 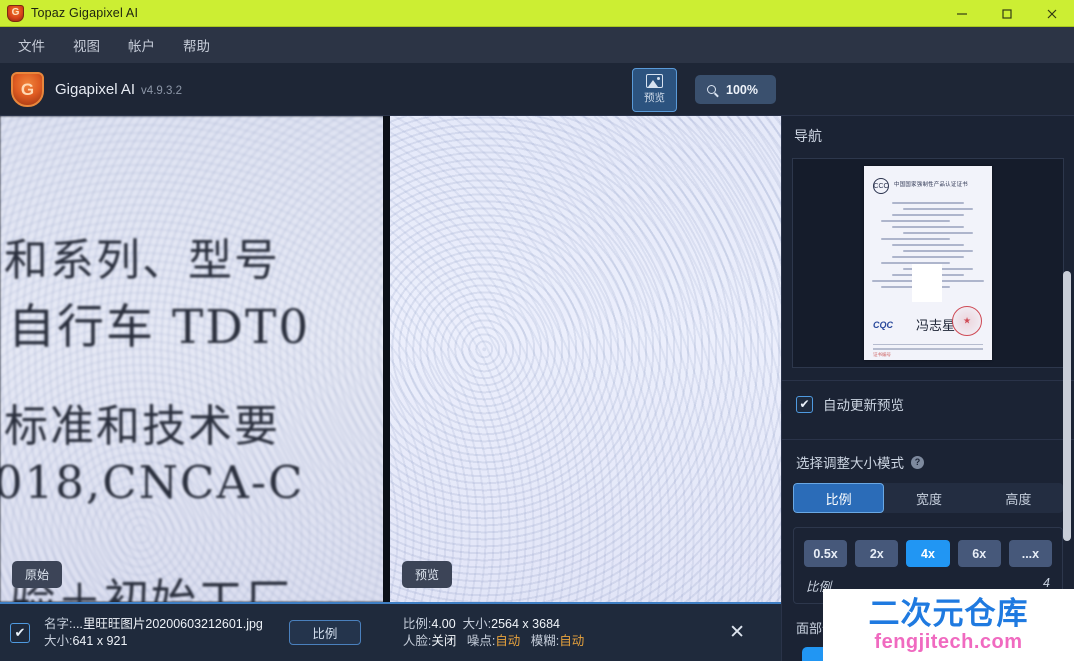 What do you see at coordinates (1051, 13) in the screenshot?
I see `close-icon` at bounding box center [1051, 13].